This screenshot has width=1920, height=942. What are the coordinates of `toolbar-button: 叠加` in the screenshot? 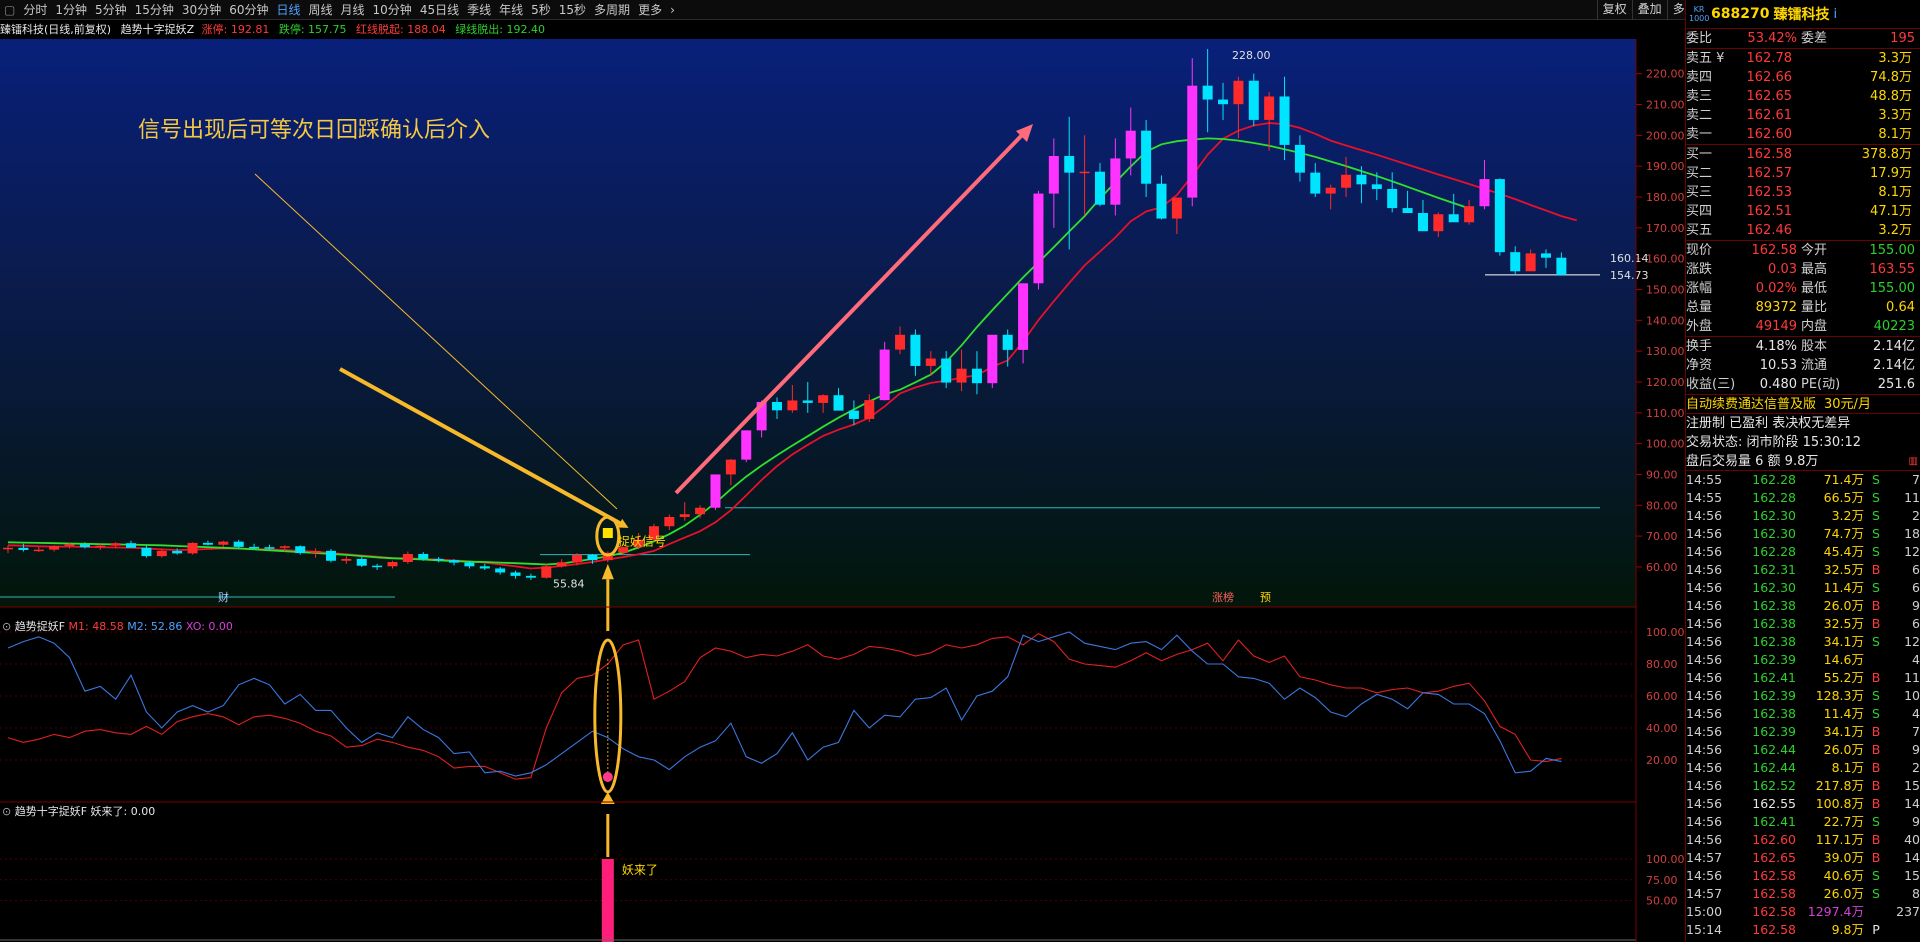 It's located at (1649, 10).